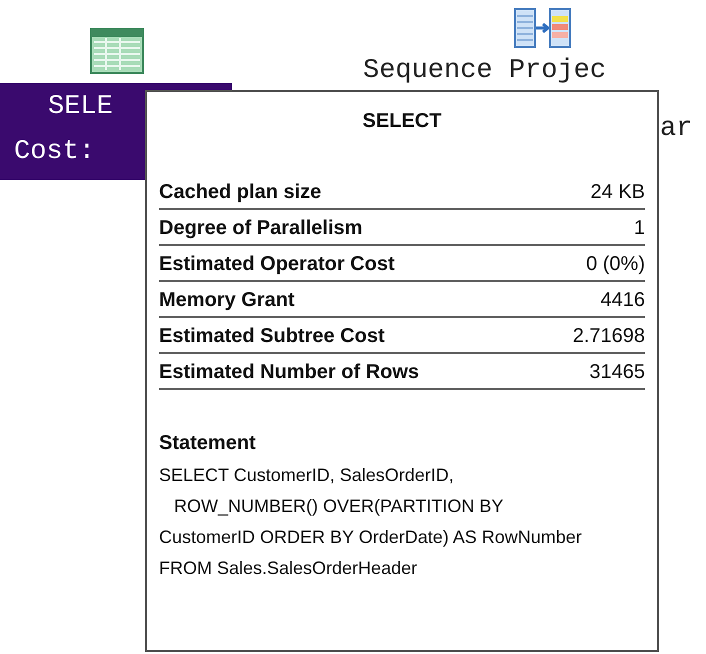 This screenshot has width=706, height=654. What do you see at coordinates (80, 107) in the screenshot?
I see `node-text: SELE` at bounding box center [80, 107].